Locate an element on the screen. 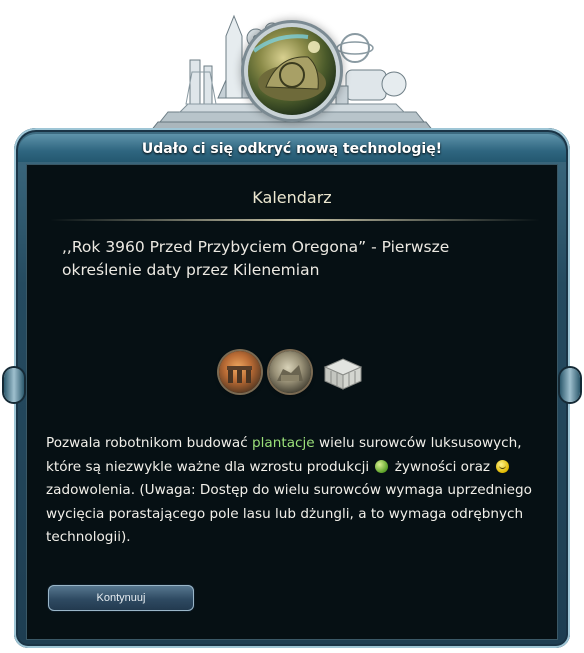 Image resolution: width=584 pixels, height=653 pixels. happiness-icon is located at coordinates (503, 466).